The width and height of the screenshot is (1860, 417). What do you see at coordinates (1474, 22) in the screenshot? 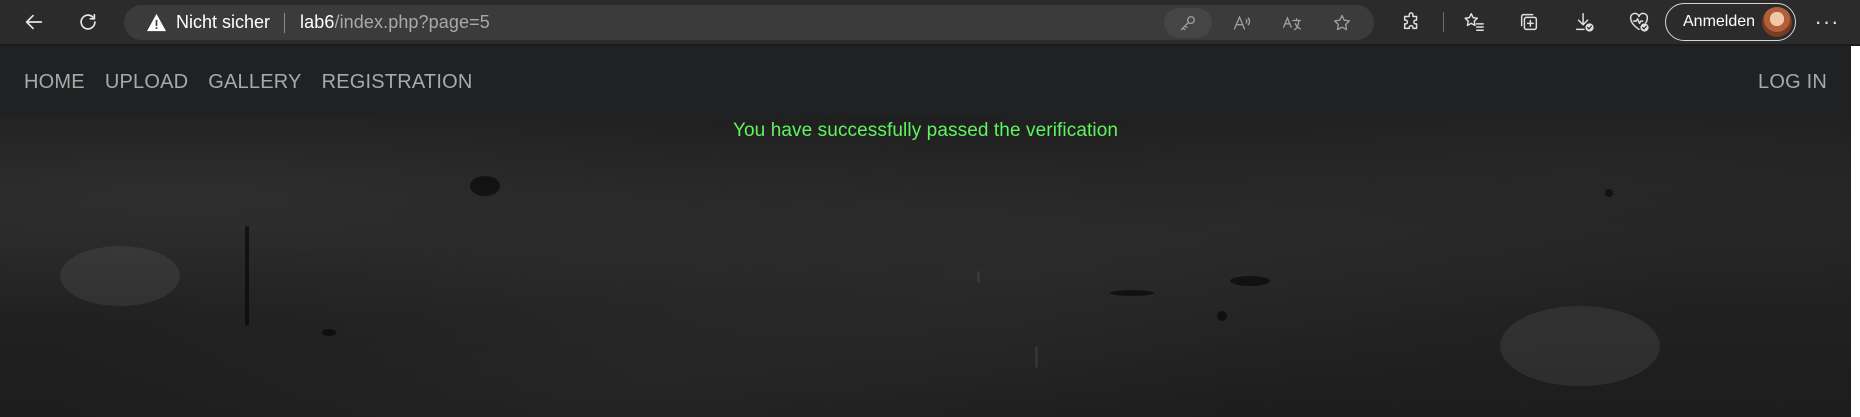
I see `favorites-list-icon` at bounding box center [1474, 22].